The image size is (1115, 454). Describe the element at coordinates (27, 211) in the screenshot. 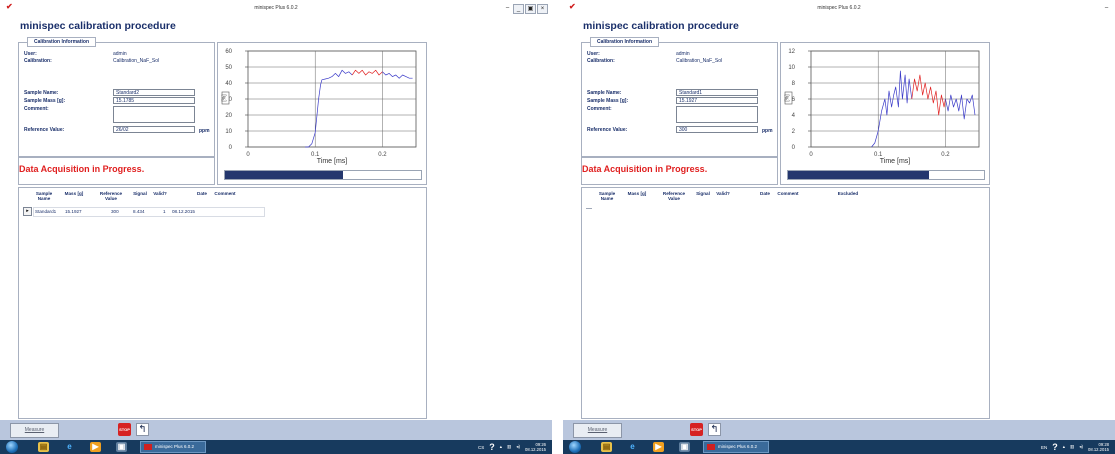

I see `row-selector-icon: ▸` at that location.